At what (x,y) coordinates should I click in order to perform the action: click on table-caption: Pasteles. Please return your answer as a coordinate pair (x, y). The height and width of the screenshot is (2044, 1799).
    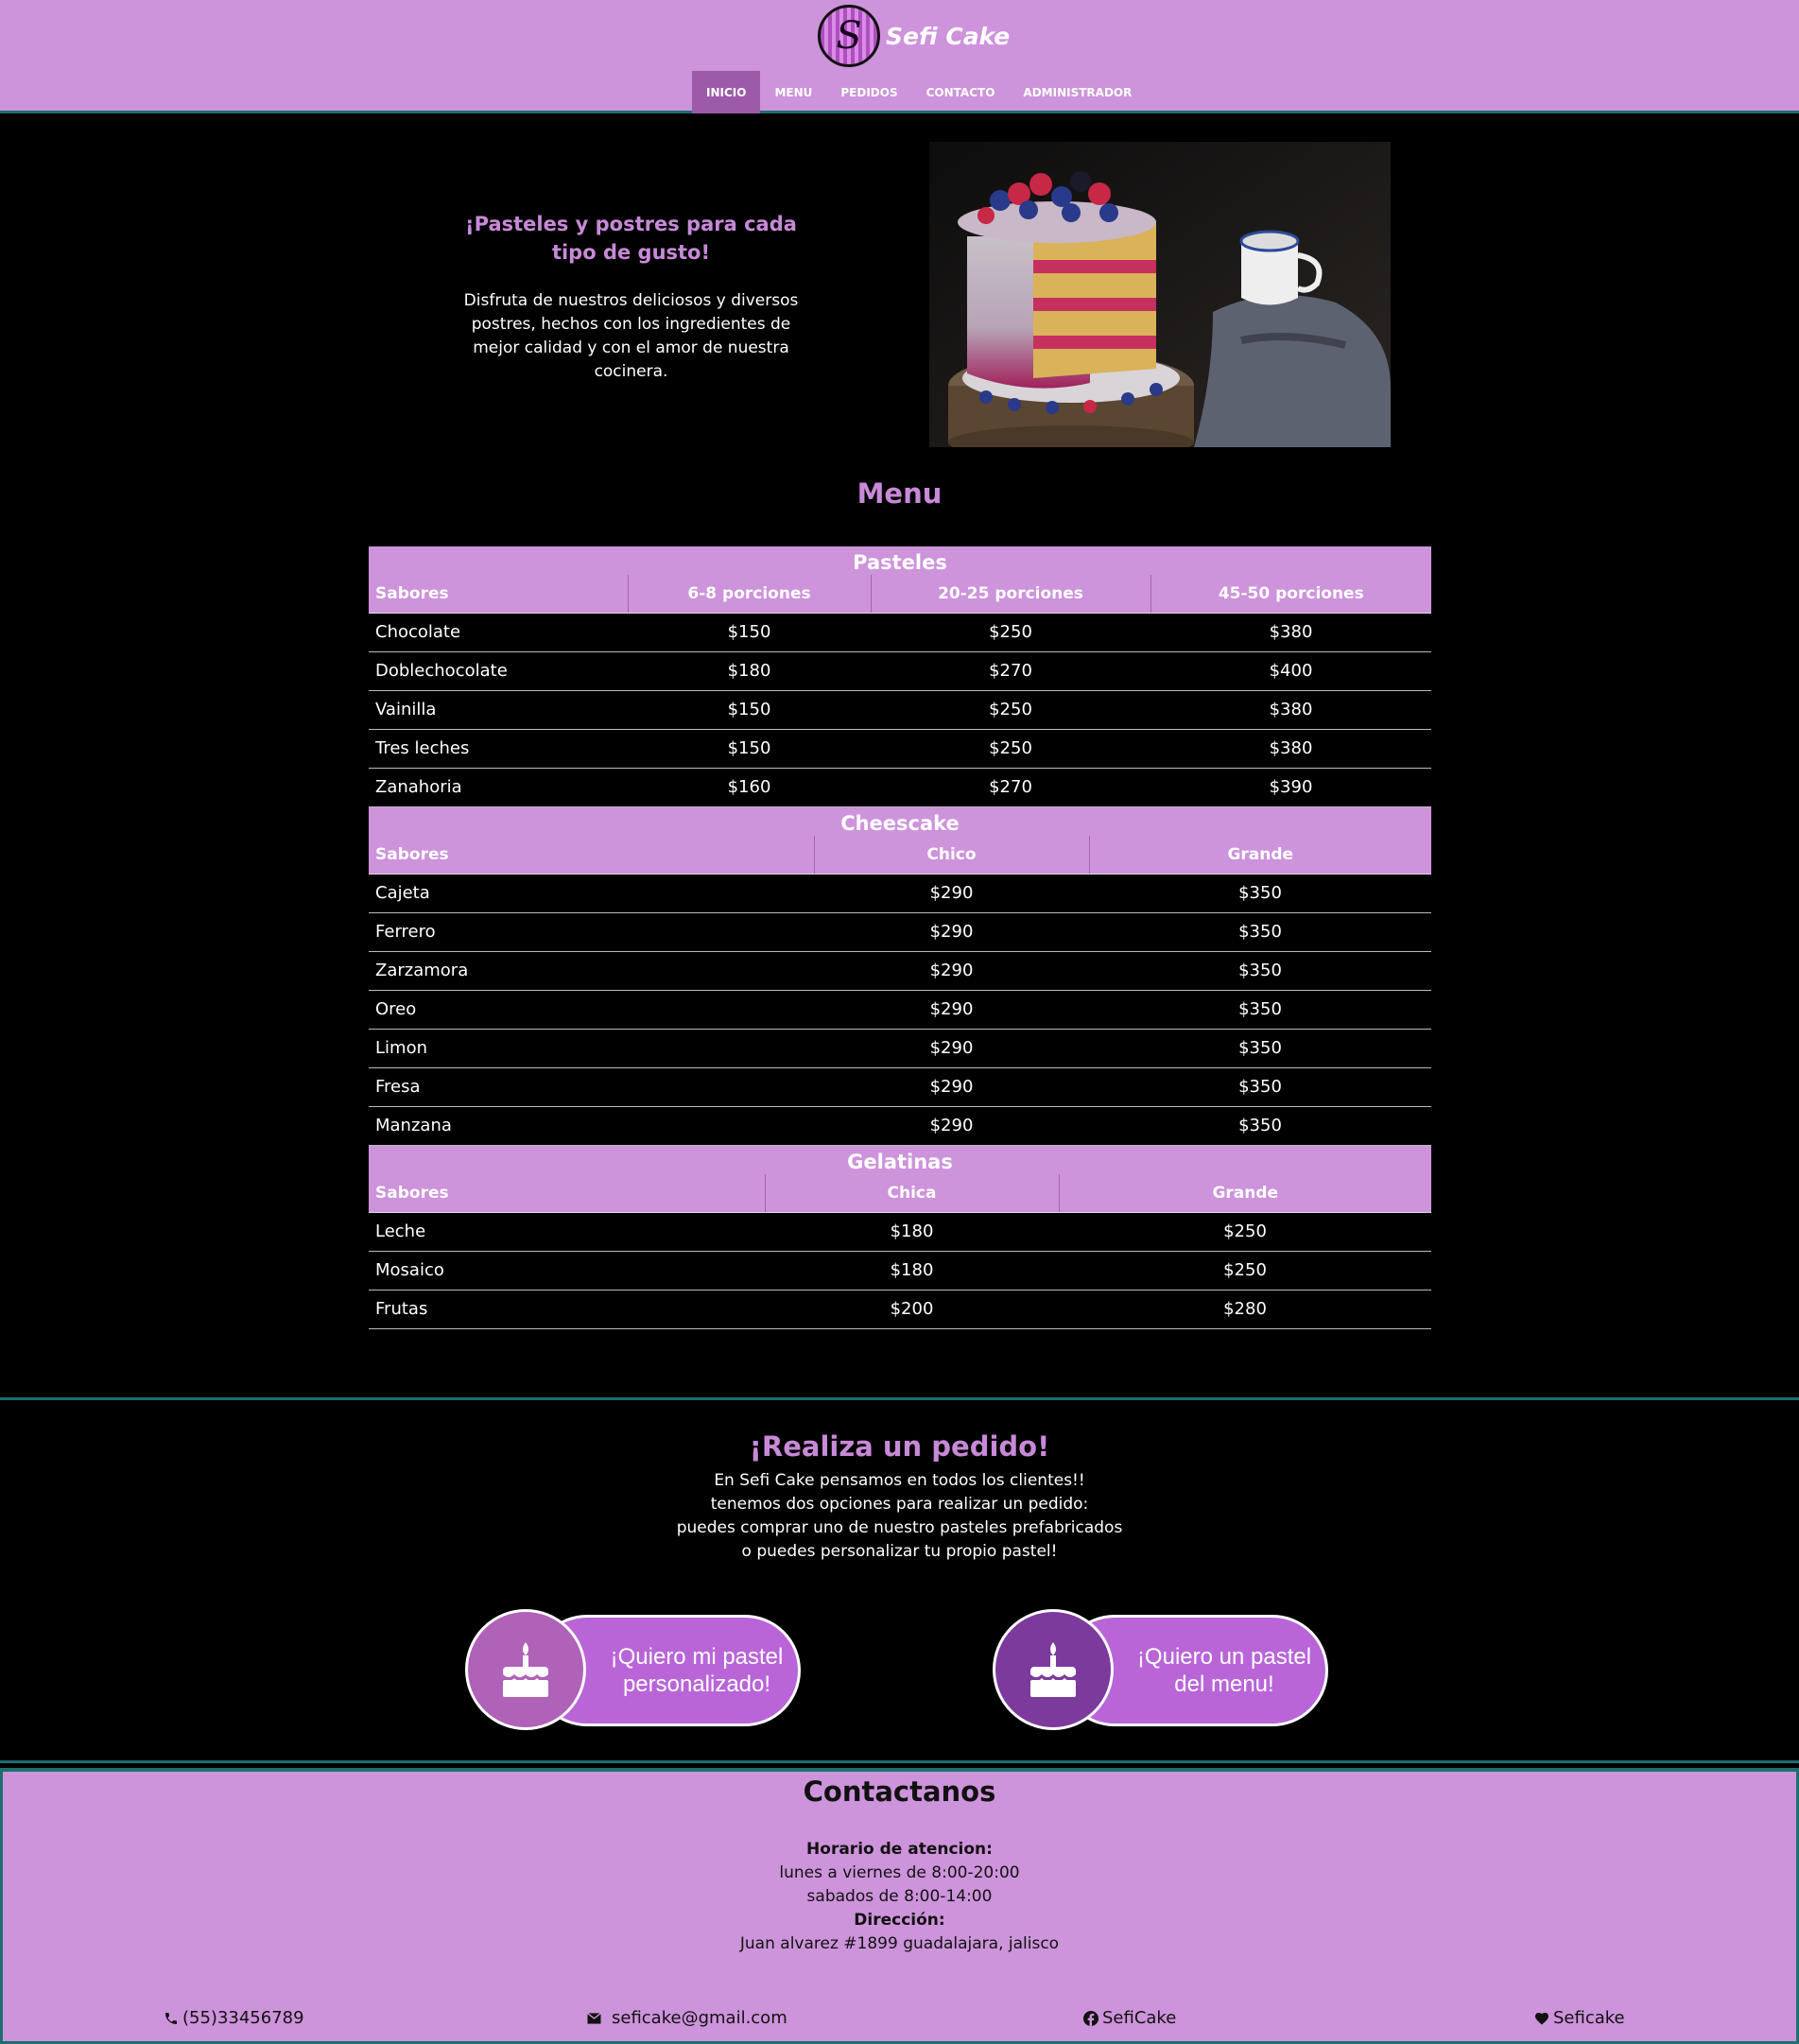
    Looking at the image, I should click on (900, 560).